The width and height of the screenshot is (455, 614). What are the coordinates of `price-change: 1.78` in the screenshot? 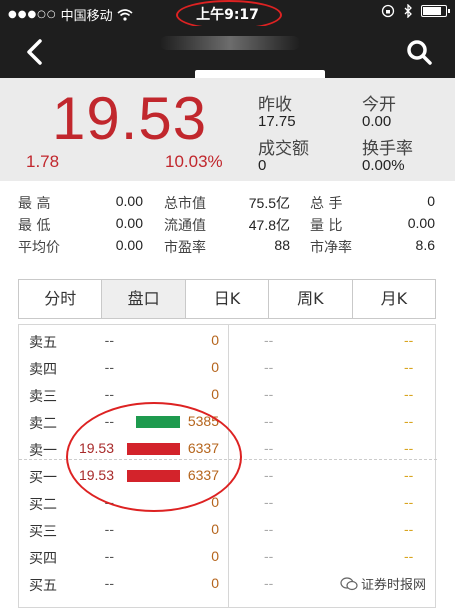 It's located at (43, 161).